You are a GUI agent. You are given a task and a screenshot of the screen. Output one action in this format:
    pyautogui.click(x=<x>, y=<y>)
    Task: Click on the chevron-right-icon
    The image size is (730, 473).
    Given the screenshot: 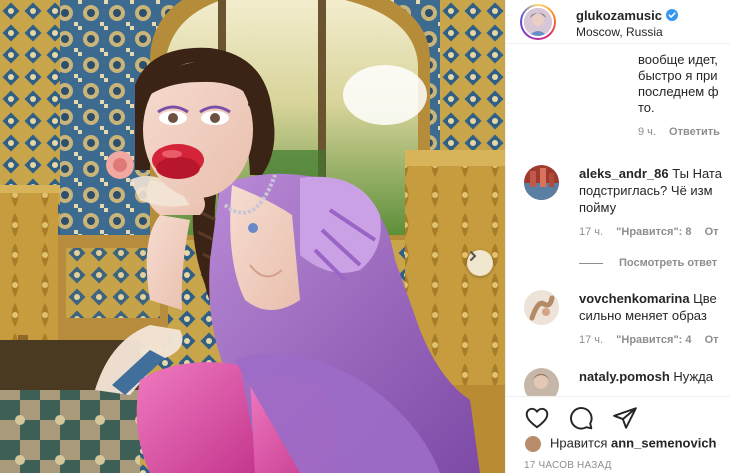 What is the action you would take?
    pyautogui.click(x=473, y=256)
    